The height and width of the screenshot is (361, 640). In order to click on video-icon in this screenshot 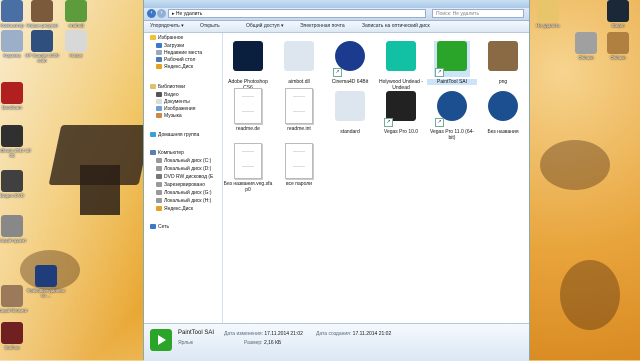, I will do `click(159, 95)`.